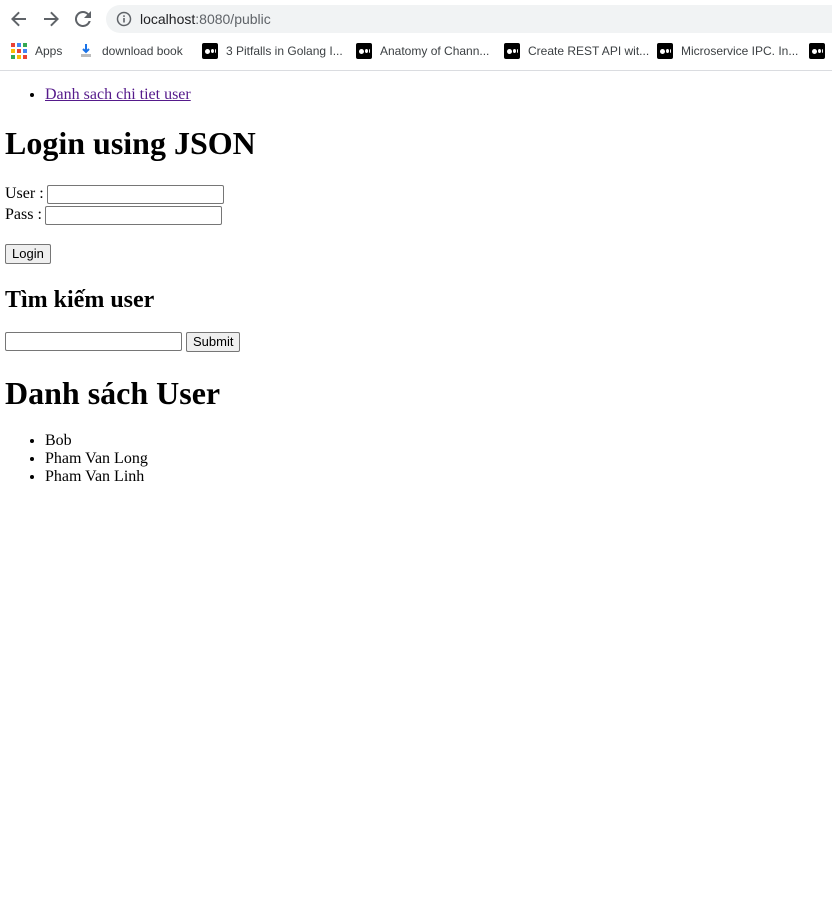  What do you see at coordinates (28, 254) in the screenshot?
I see `login-button: Login` at bounding box center [28, 254].